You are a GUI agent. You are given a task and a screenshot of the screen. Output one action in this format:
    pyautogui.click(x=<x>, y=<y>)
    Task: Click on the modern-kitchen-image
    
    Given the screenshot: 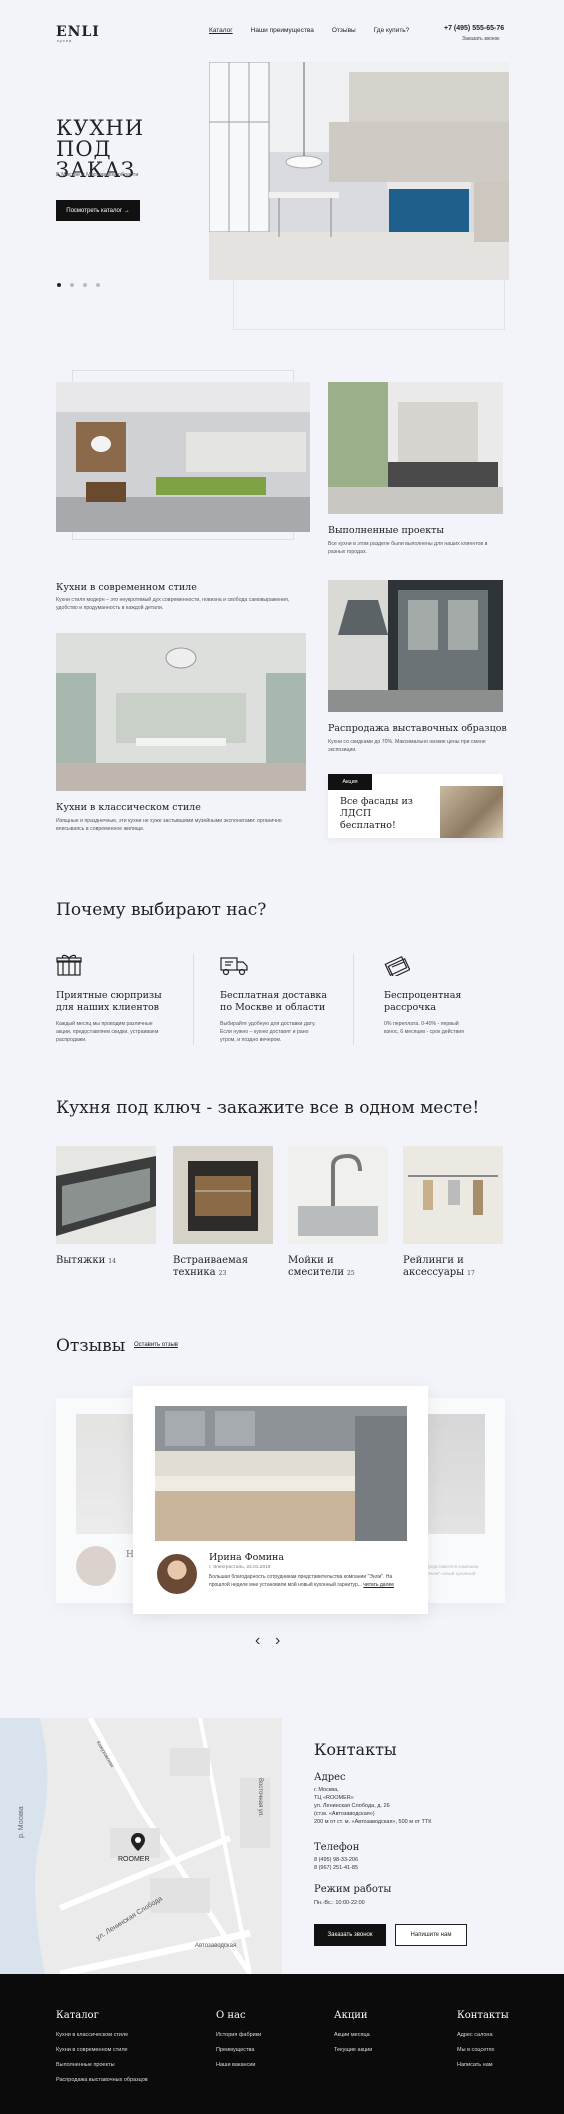 What is the action you would take?
    pyautogui.click(x=183, y=457)
    